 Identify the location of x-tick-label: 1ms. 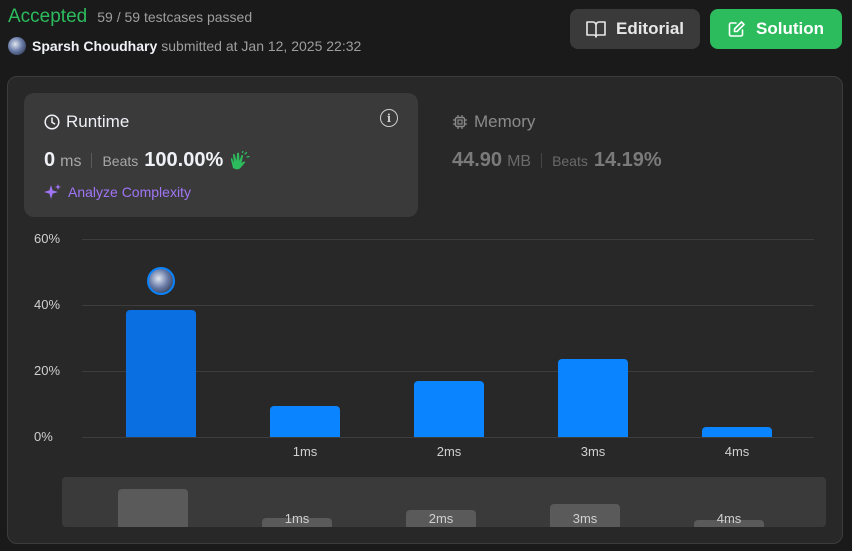
(305, 451).